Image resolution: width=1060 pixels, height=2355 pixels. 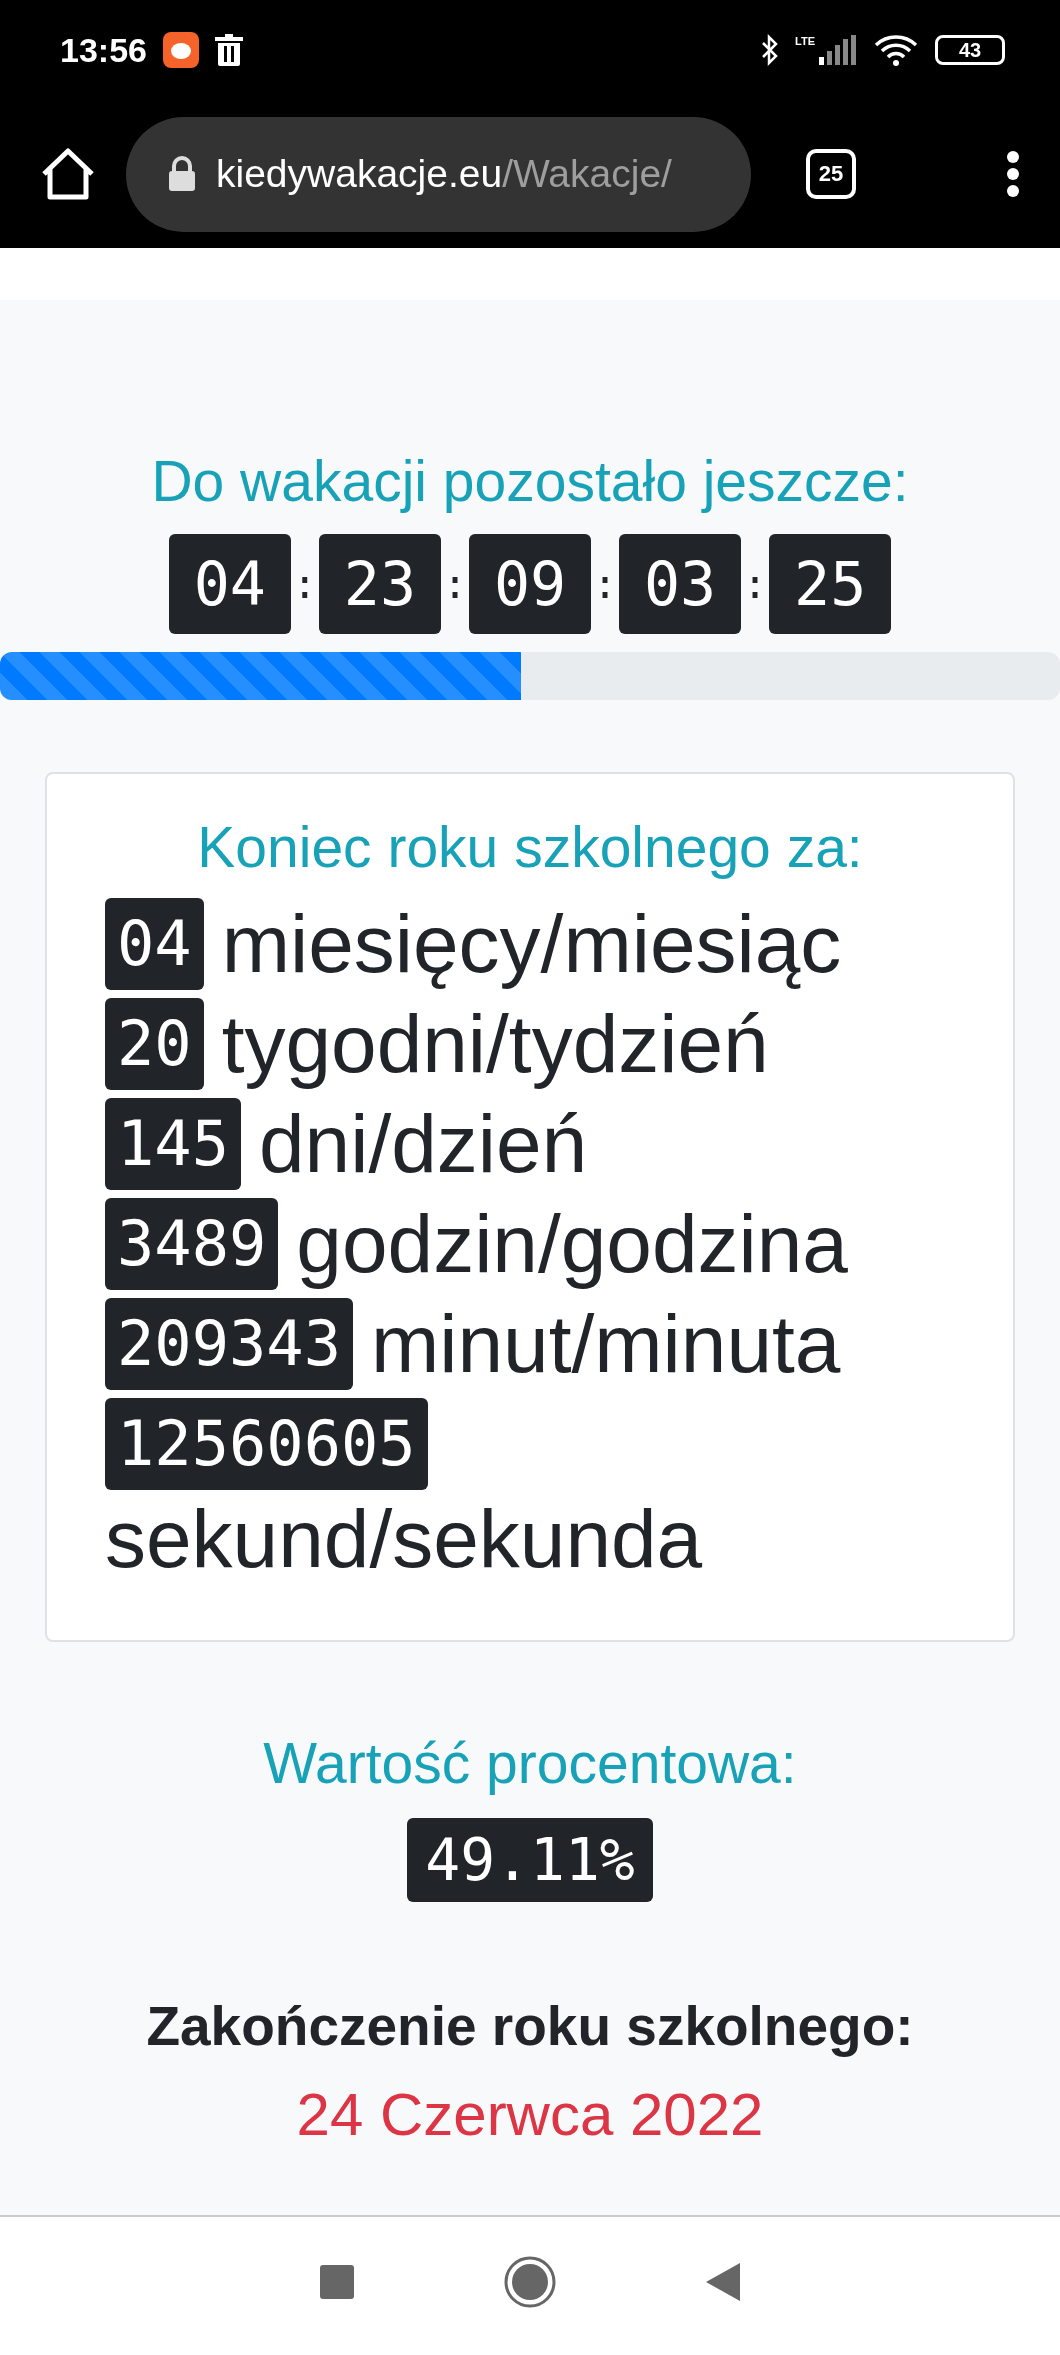 What do you see at coordinates (530, 1763) in the screenshot?
I see `percentage-heading: Wartość procentowa:` at bounding box center [530, 1763].